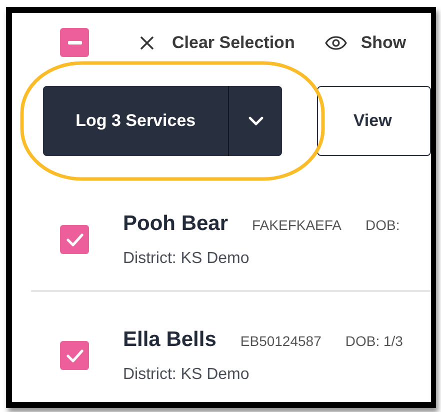 Image resolution: width=441 pixels, height=412 pixels. I want to click on eye-icon, so click(335, 43).